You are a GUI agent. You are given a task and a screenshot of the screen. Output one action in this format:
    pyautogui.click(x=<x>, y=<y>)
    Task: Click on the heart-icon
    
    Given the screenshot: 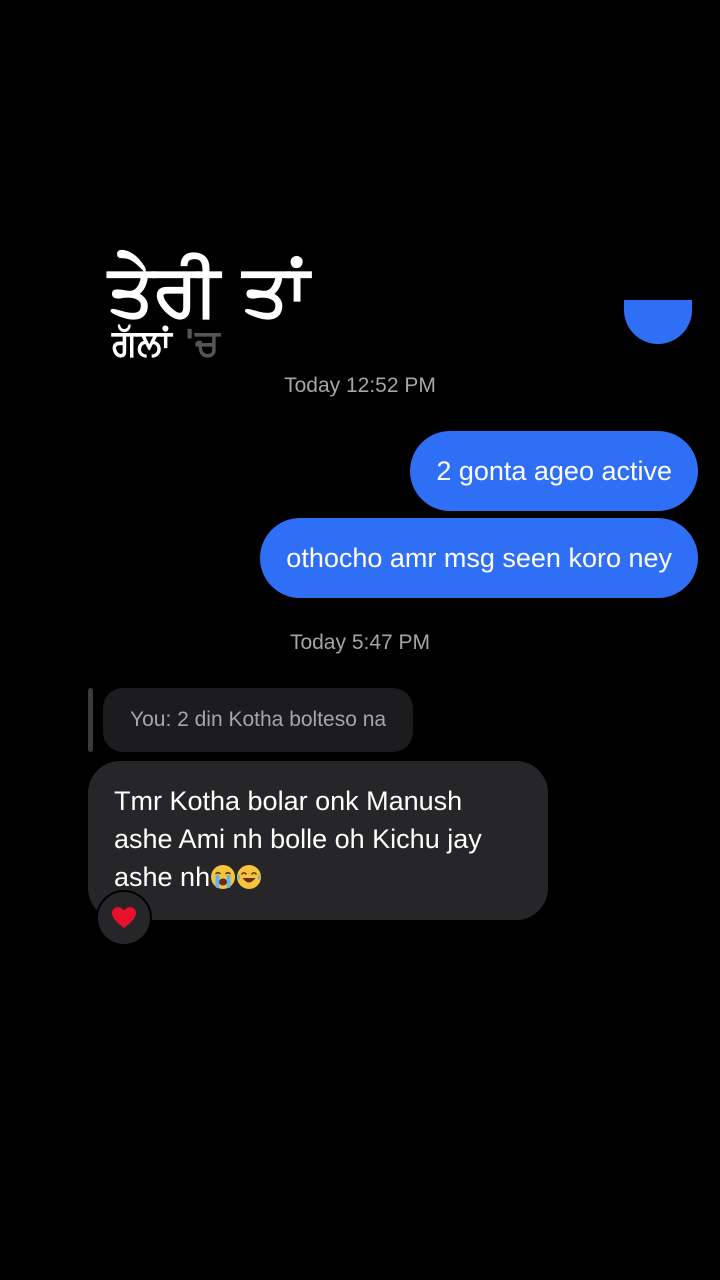 What is the action you would take?
    pyautogui.click(x=124, y=918)
    